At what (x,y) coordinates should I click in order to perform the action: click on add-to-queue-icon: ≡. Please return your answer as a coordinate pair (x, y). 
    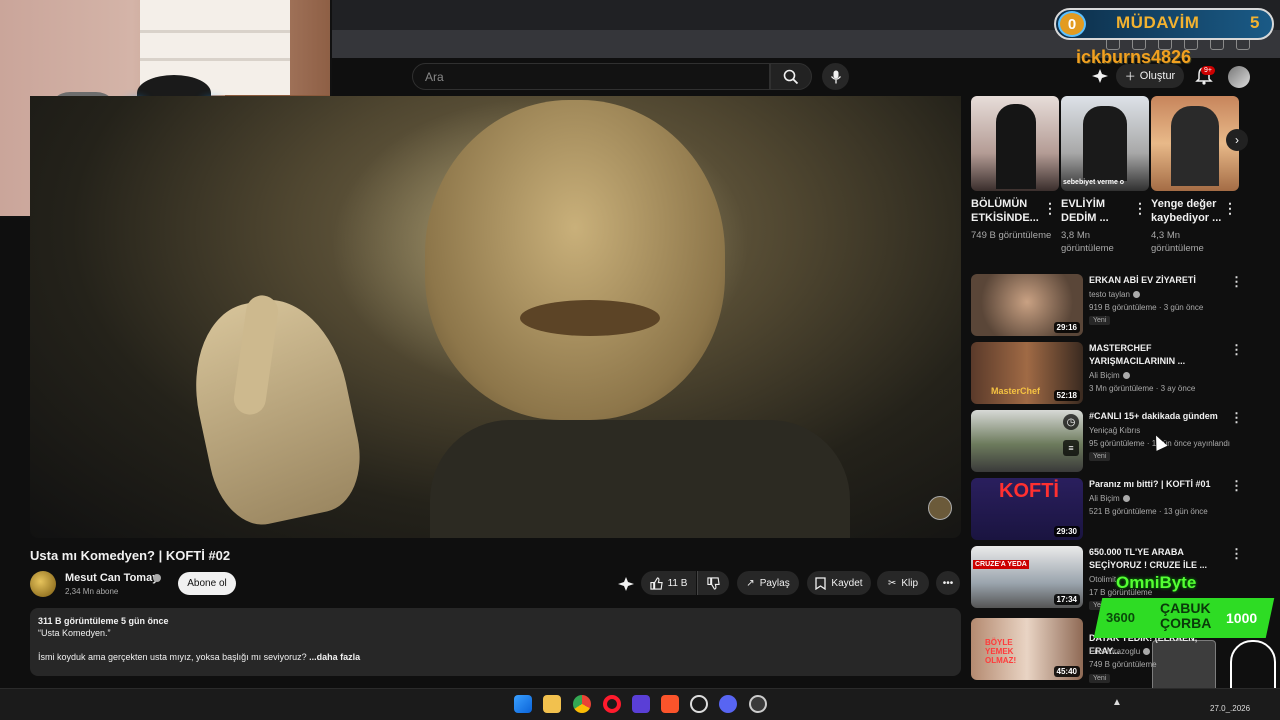
    Looking at the image, I should click on (1071, 448).